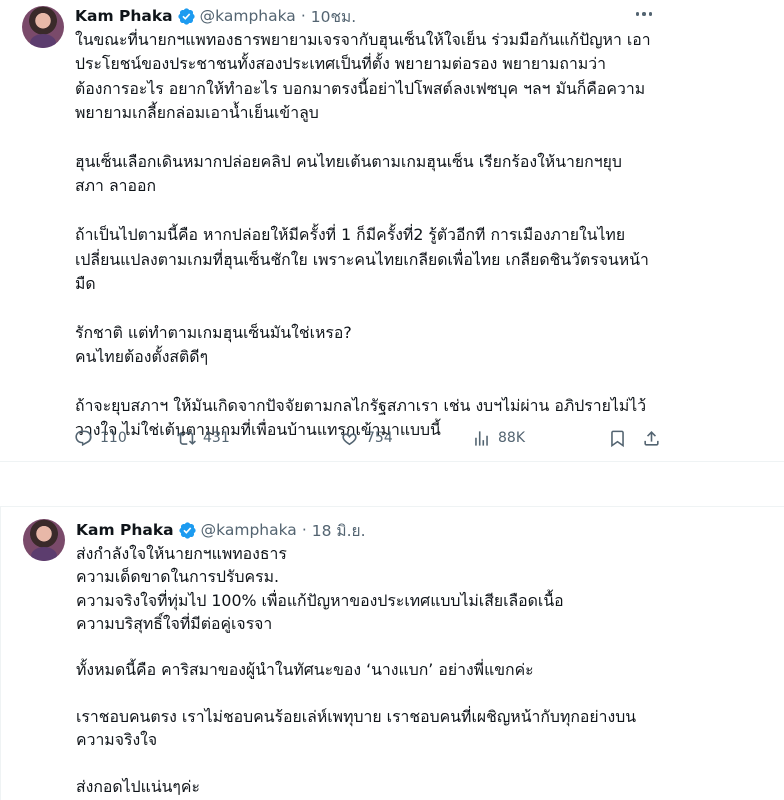 The height and width of the screenshot is (800, 784). I want to click on tweet-header: Kam Phaka @kamphaka · 18 มิ.ย., so click(221, 530).